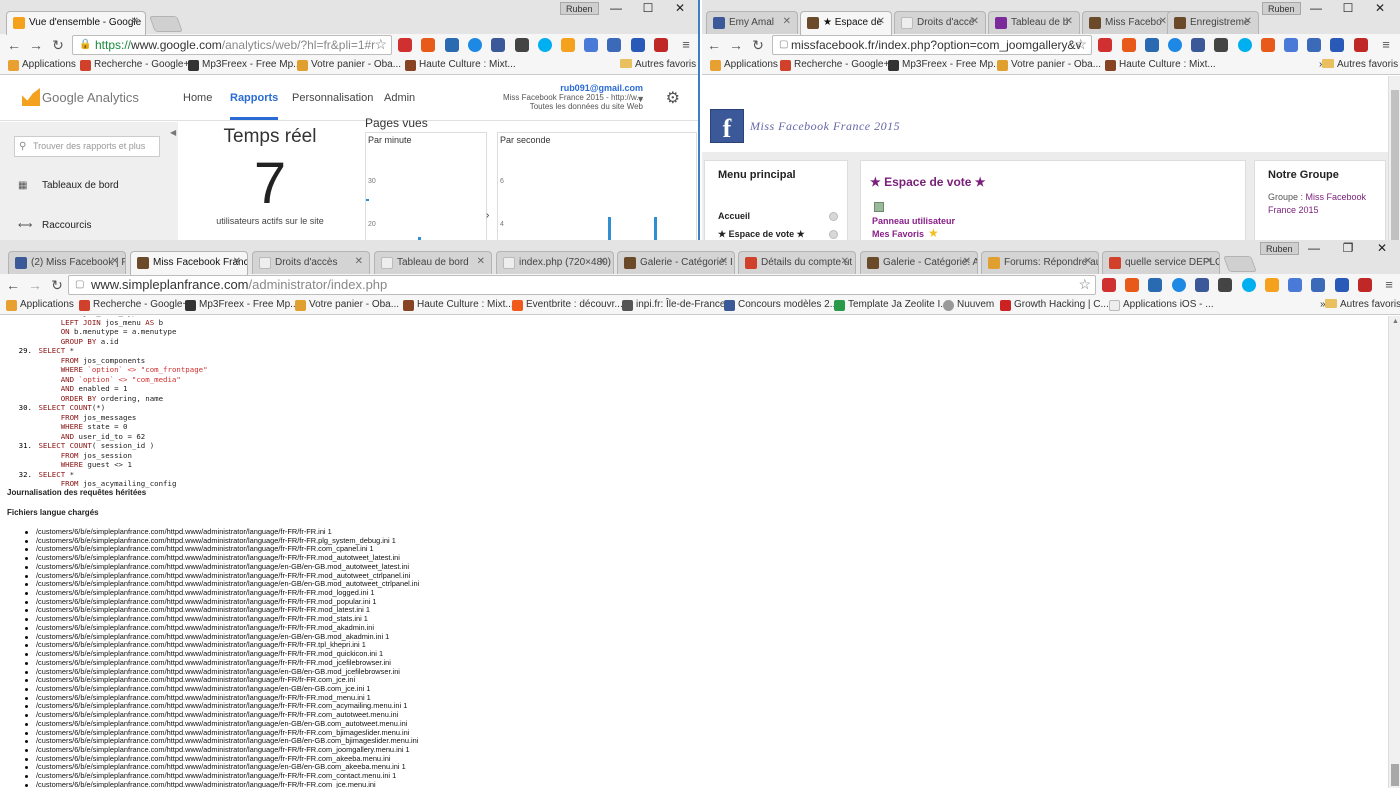  What do you see at coordinates (1394, 552) in the screenshot?
I see `page-scrollbar: ▲` at bounding box center [1394, 552].